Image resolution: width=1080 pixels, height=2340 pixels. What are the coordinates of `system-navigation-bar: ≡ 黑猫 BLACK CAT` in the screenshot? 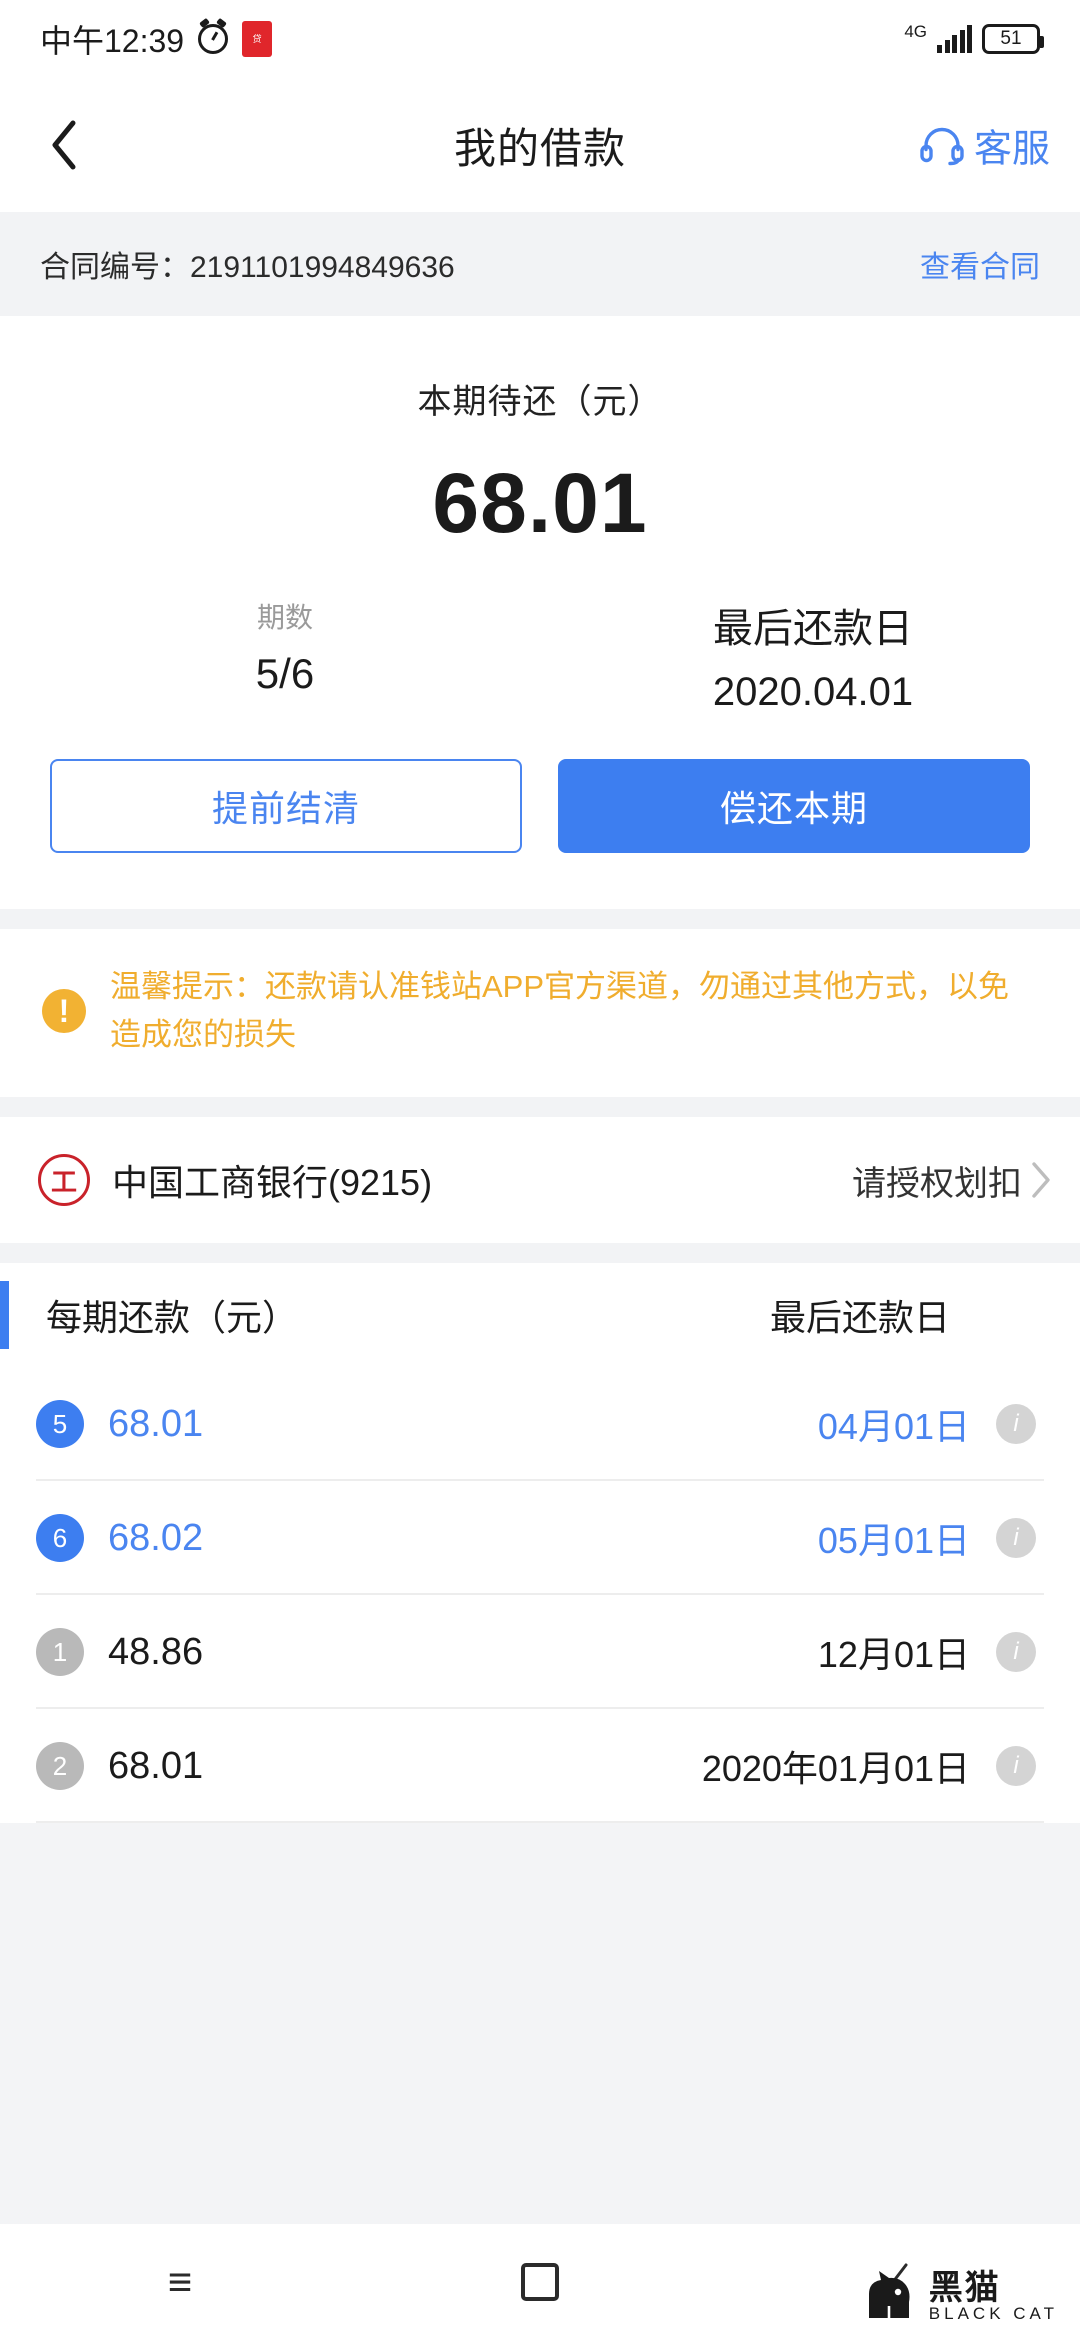 It's located at (540, 2282).